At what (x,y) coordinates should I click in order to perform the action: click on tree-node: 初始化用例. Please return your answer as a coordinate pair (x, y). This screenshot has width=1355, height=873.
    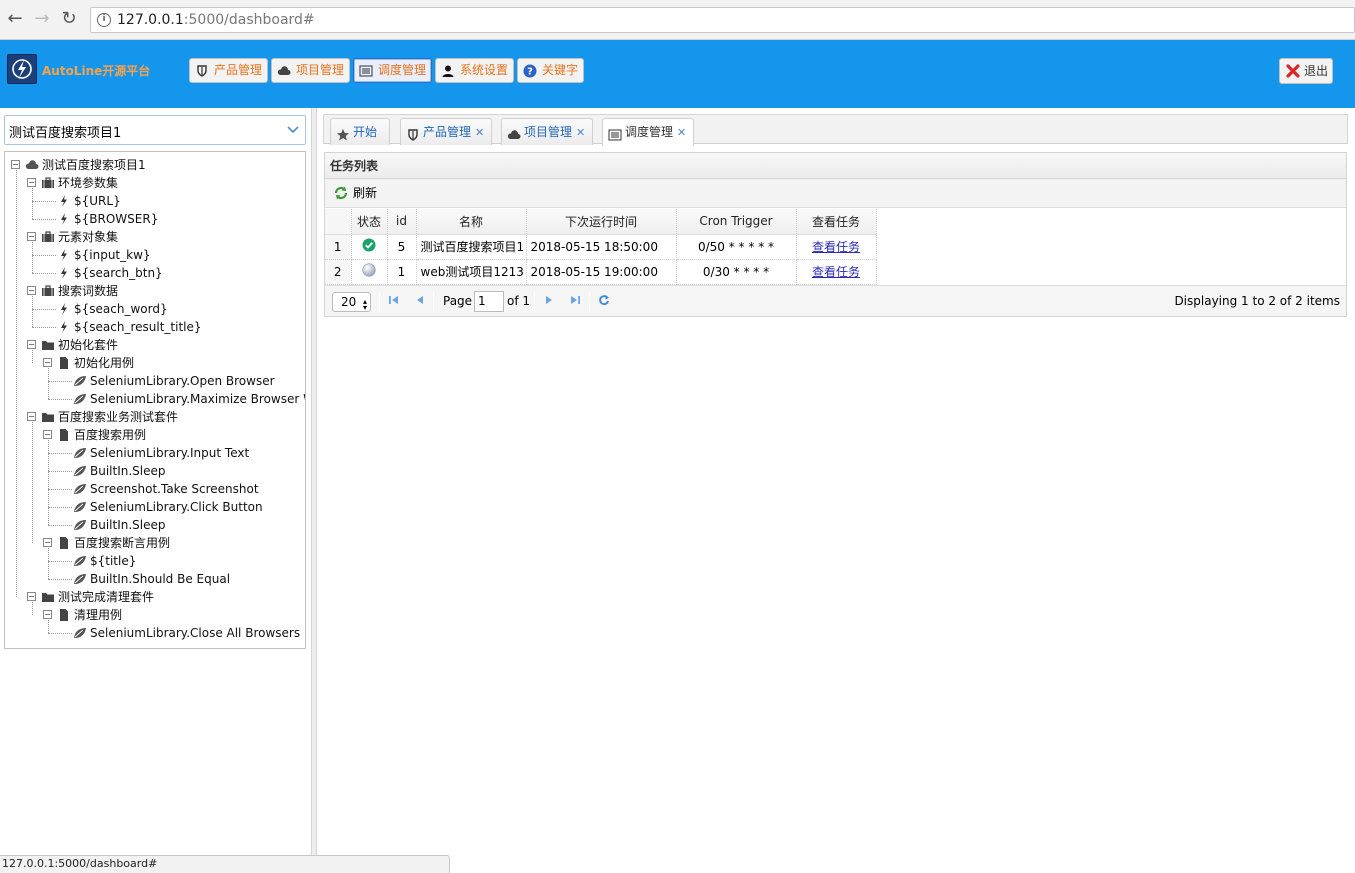
    Looking at the image, I should click on (95, 363).